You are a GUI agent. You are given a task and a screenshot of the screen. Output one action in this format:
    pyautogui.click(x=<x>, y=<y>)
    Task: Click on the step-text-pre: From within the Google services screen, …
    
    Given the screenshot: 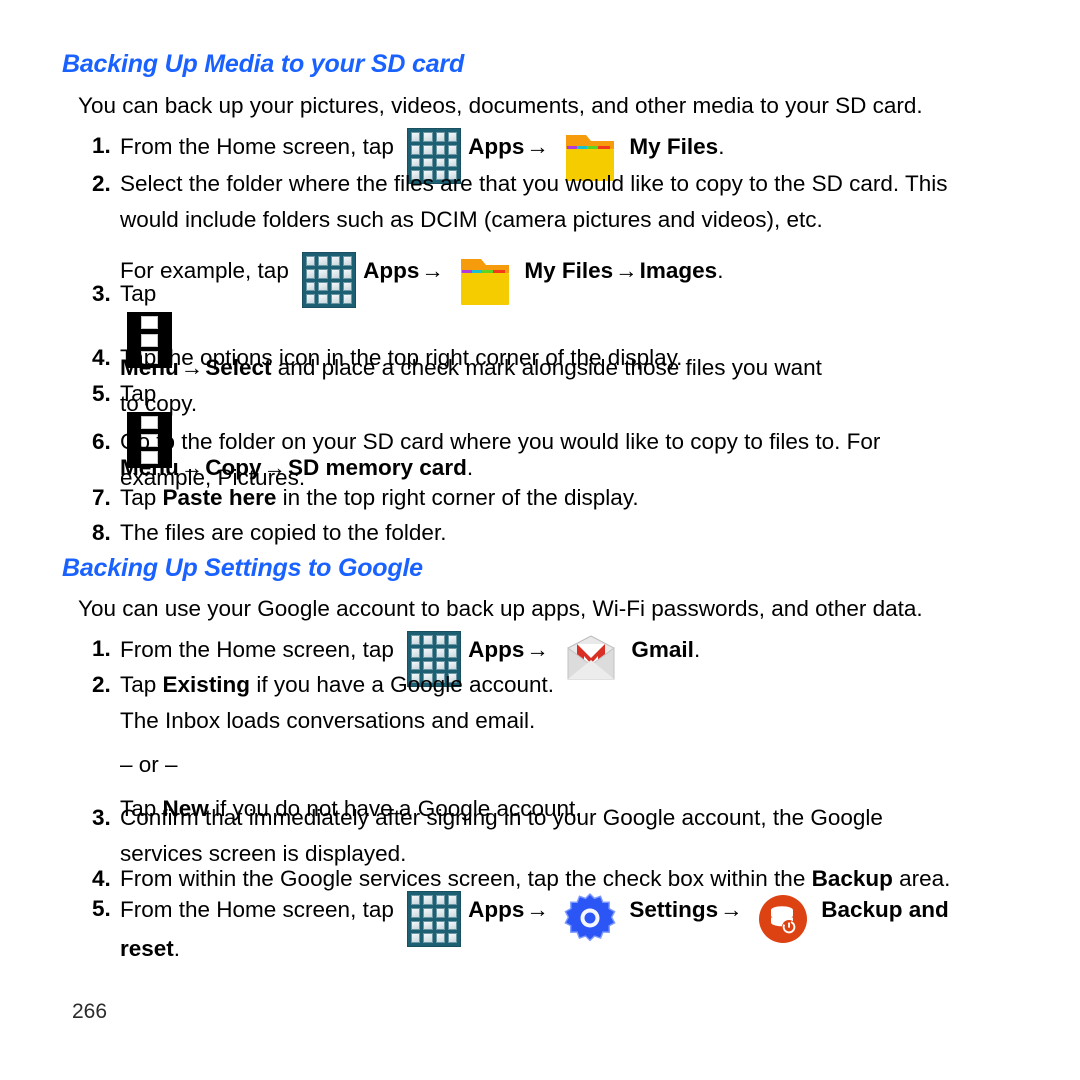 What is the action you would take?
    pyautogui.click(x=466, y=878)
    